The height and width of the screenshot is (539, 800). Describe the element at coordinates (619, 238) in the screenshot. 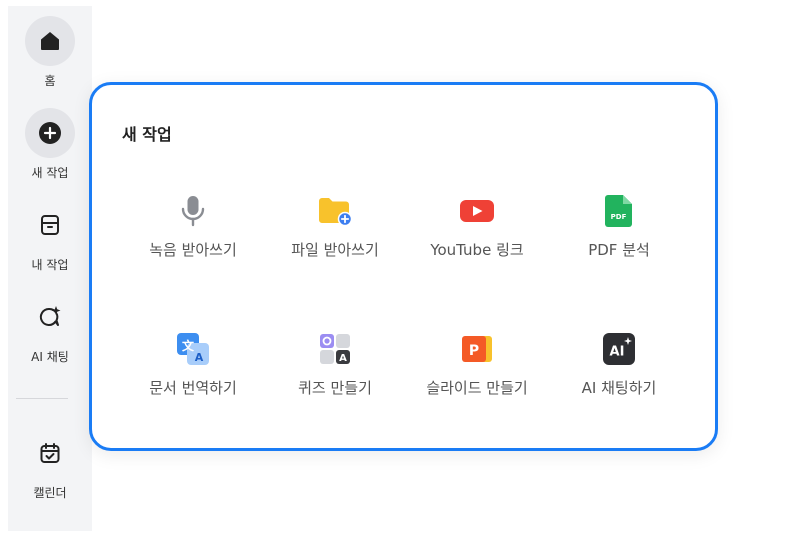

I see `tile-pdf-analysis: PDF PDF 분석` at that location.